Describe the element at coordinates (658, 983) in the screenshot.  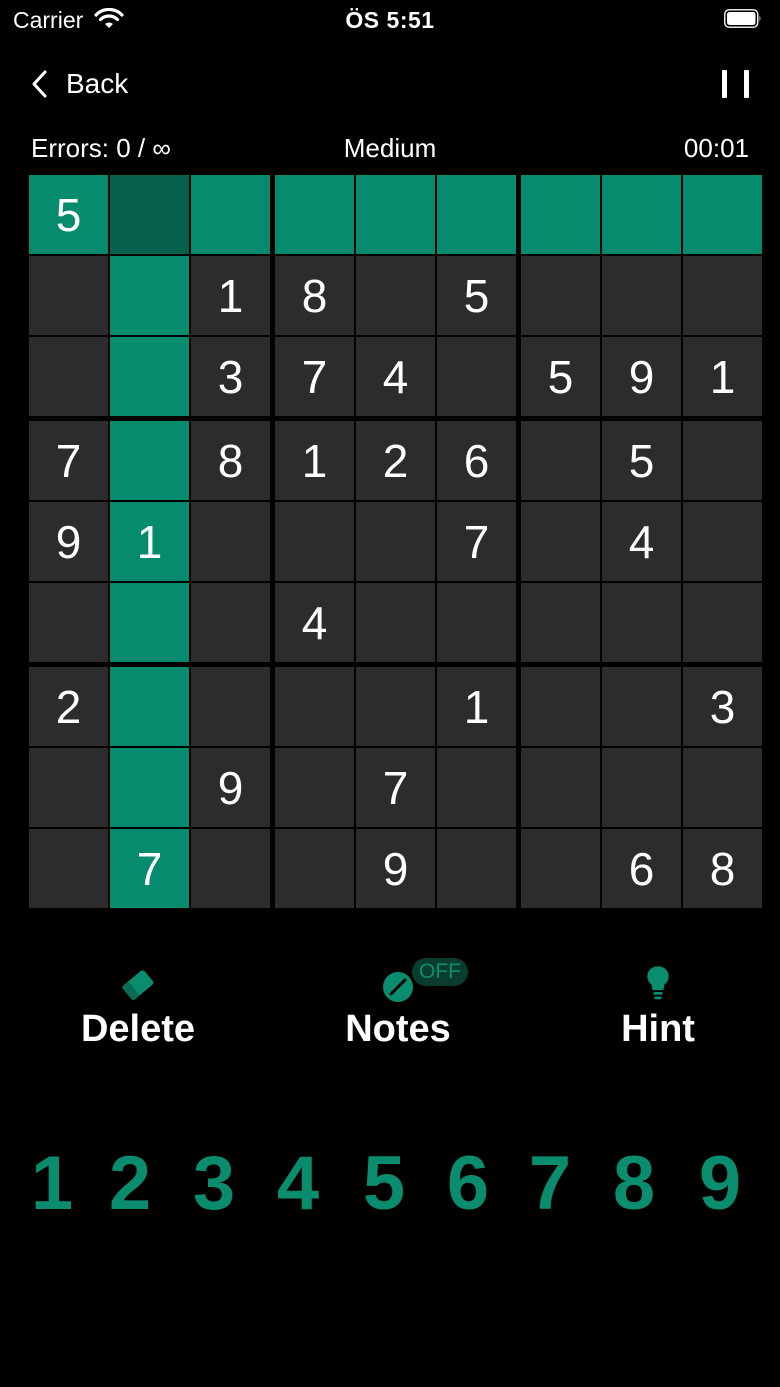
I see `lightbulb-icon` at that location.